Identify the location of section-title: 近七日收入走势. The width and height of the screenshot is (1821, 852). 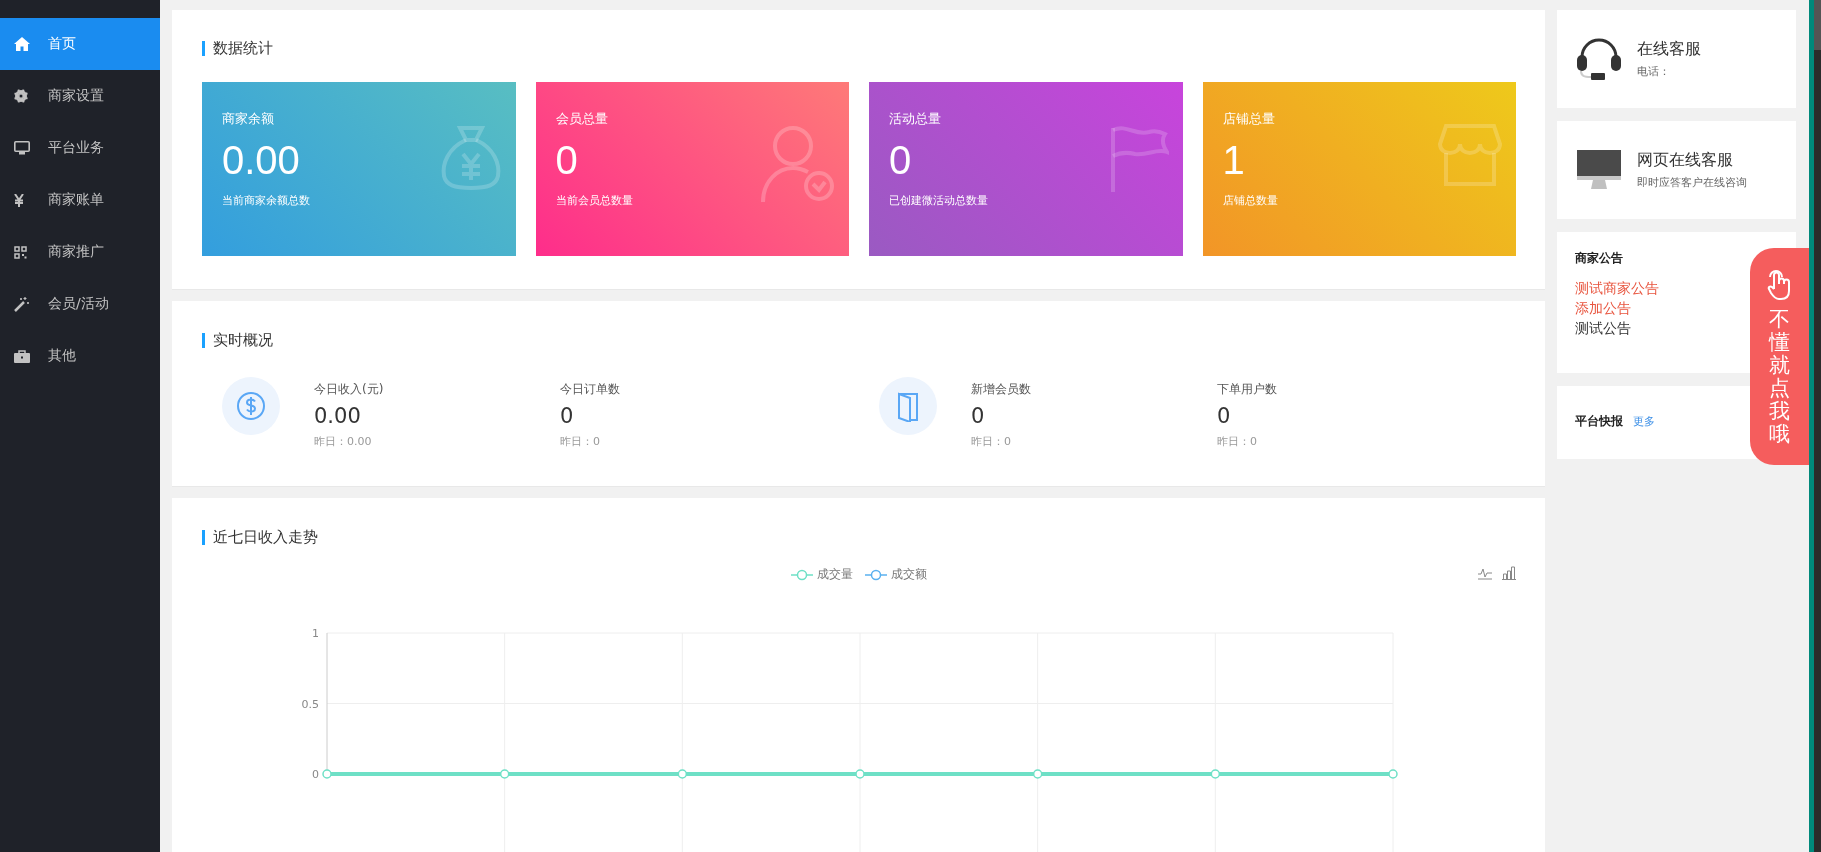
(260, 537).